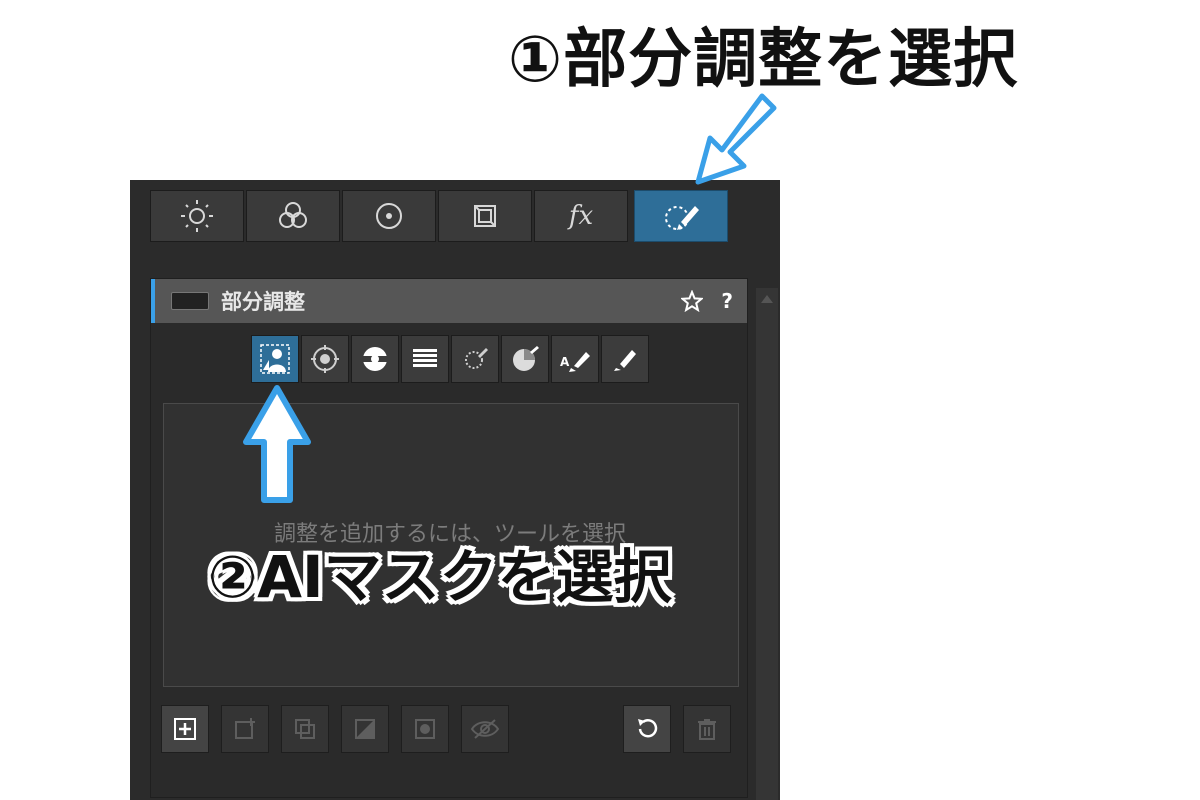 The image size is (1200, 800). I want to click on section-toggle, so click(190, 301).